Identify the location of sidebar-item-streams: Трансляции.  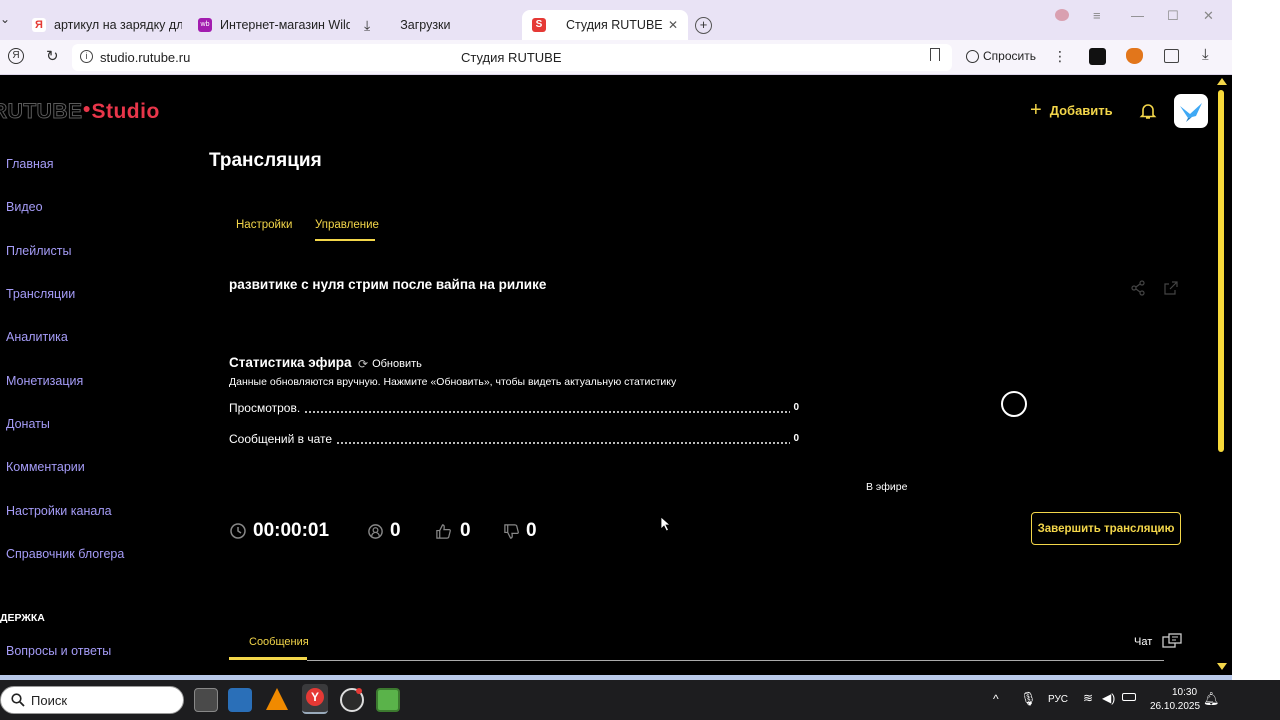
(40, 294).